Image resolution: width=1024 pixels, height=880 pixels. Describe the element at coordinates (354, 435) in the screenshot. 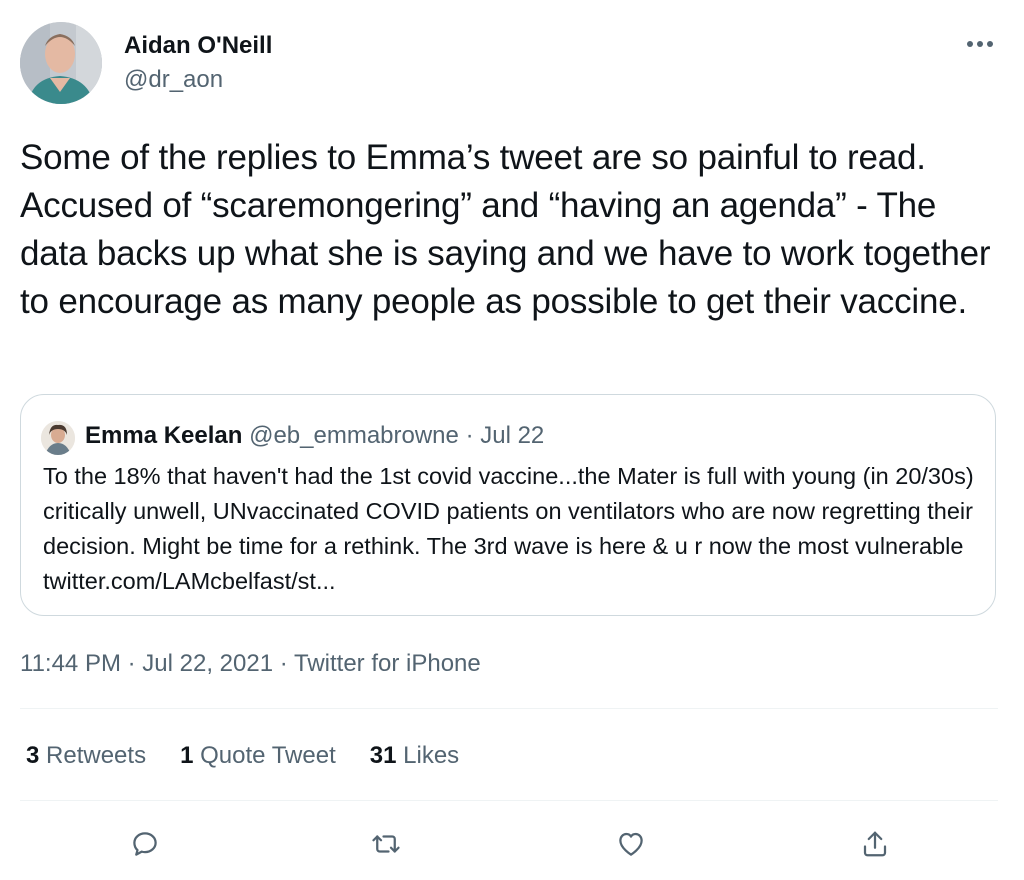

I see `quoted-author-handle: @eb_emmabrowne` at that location.